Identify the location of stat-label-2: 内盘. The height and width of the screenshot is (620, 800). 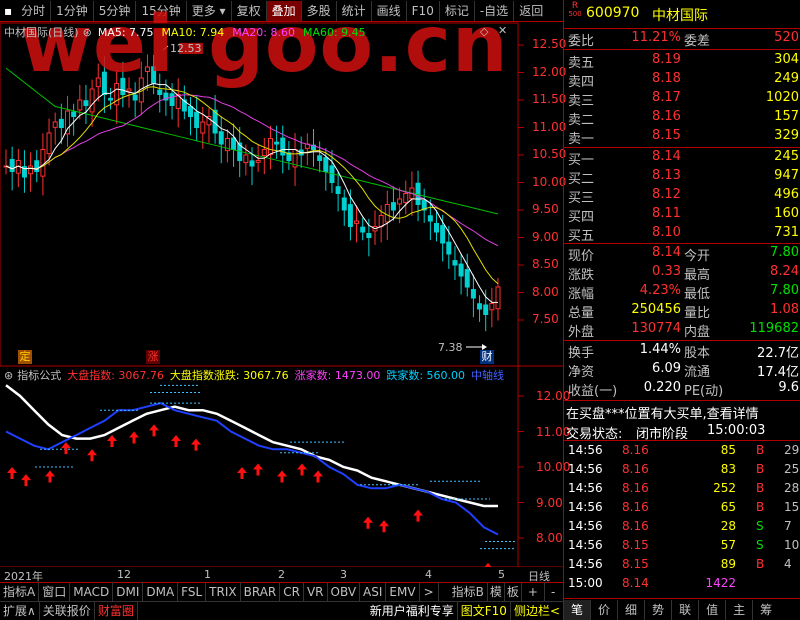
(697, 332).